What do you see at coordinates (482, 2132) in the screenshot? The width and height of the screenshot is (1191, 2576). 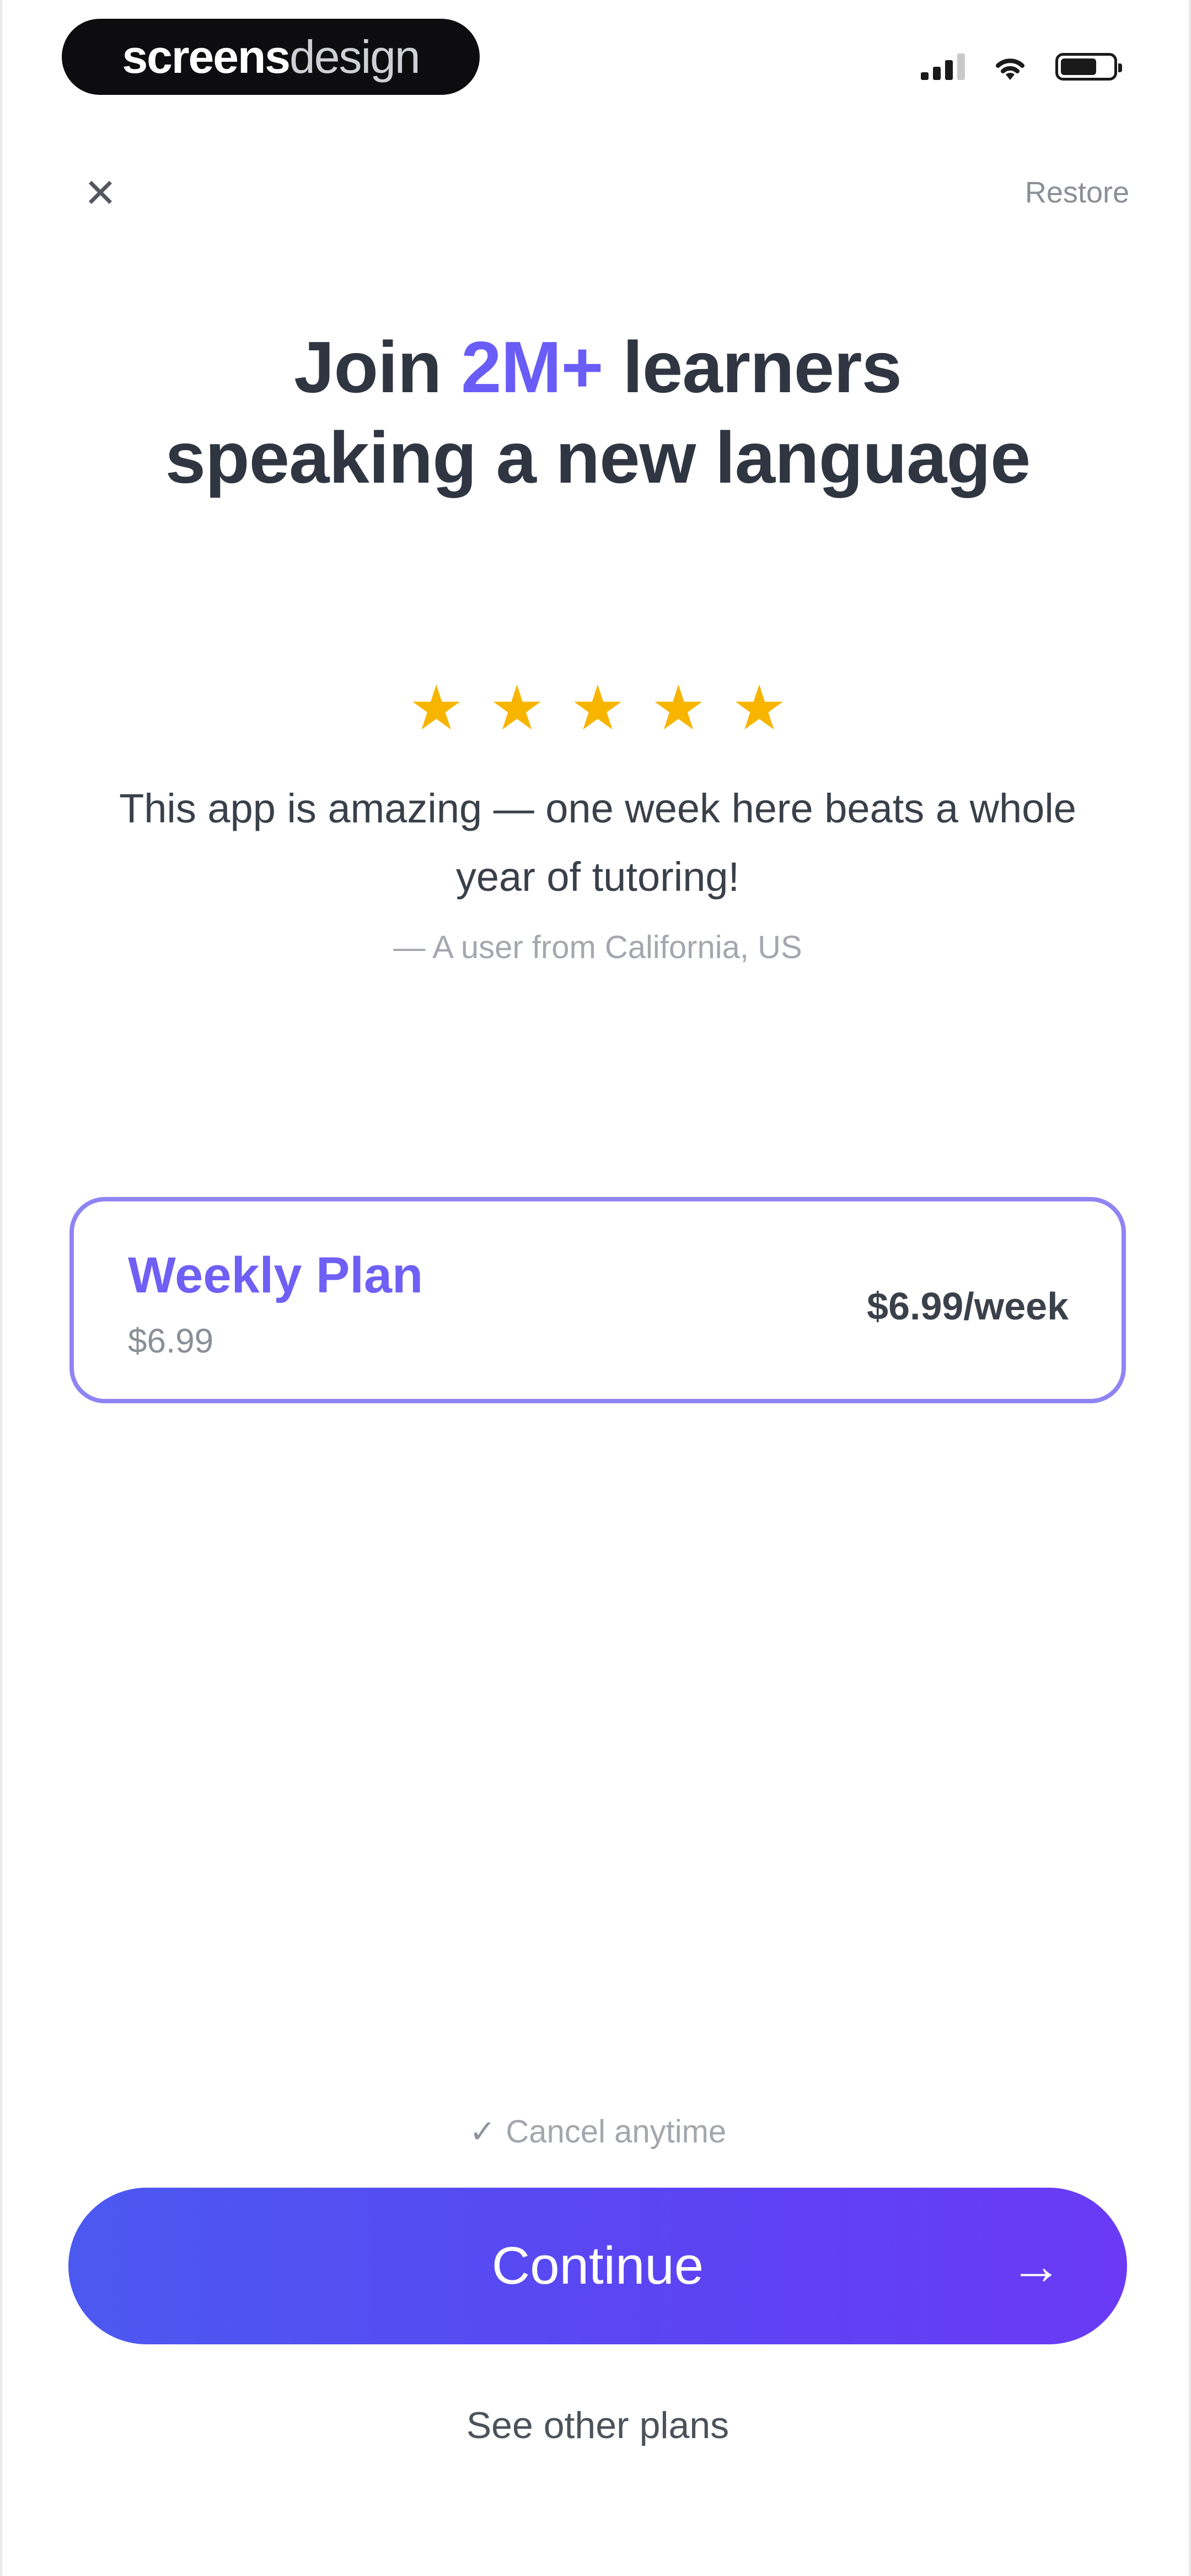 I see `check-icon: ✓` at bounding box center [482, 2132].